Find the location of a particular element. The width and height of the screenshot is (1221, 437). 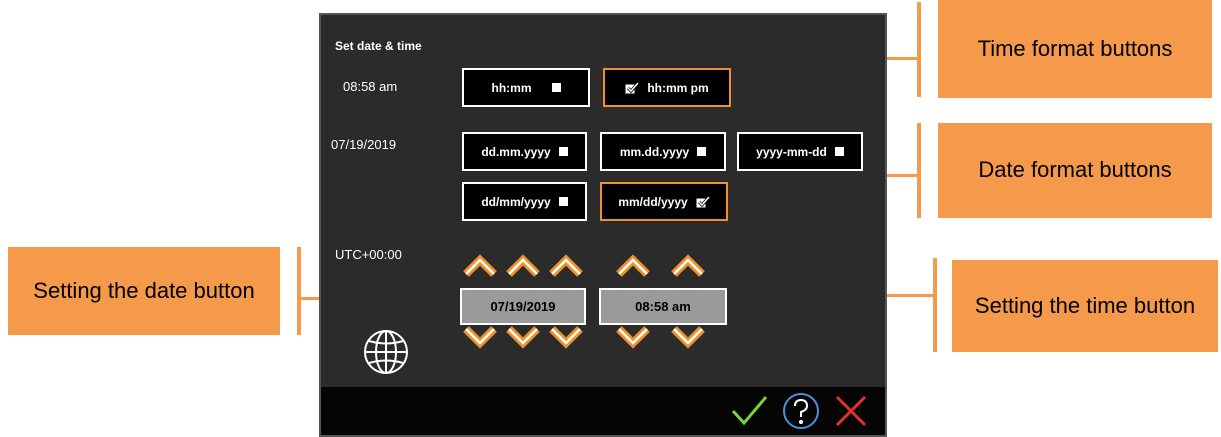

date-format-label: mm/dd/yyyy is located at coordinates (653, 201).